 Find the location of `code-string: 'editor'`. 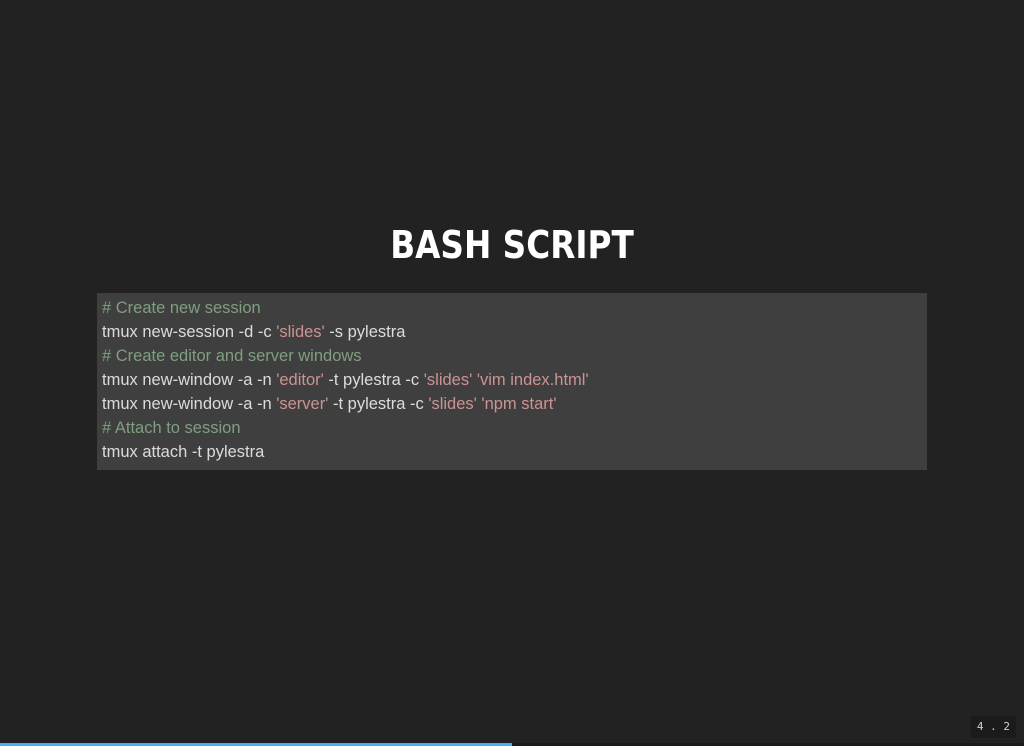

code-string: 'editor' is located at coordinates (300, 380).